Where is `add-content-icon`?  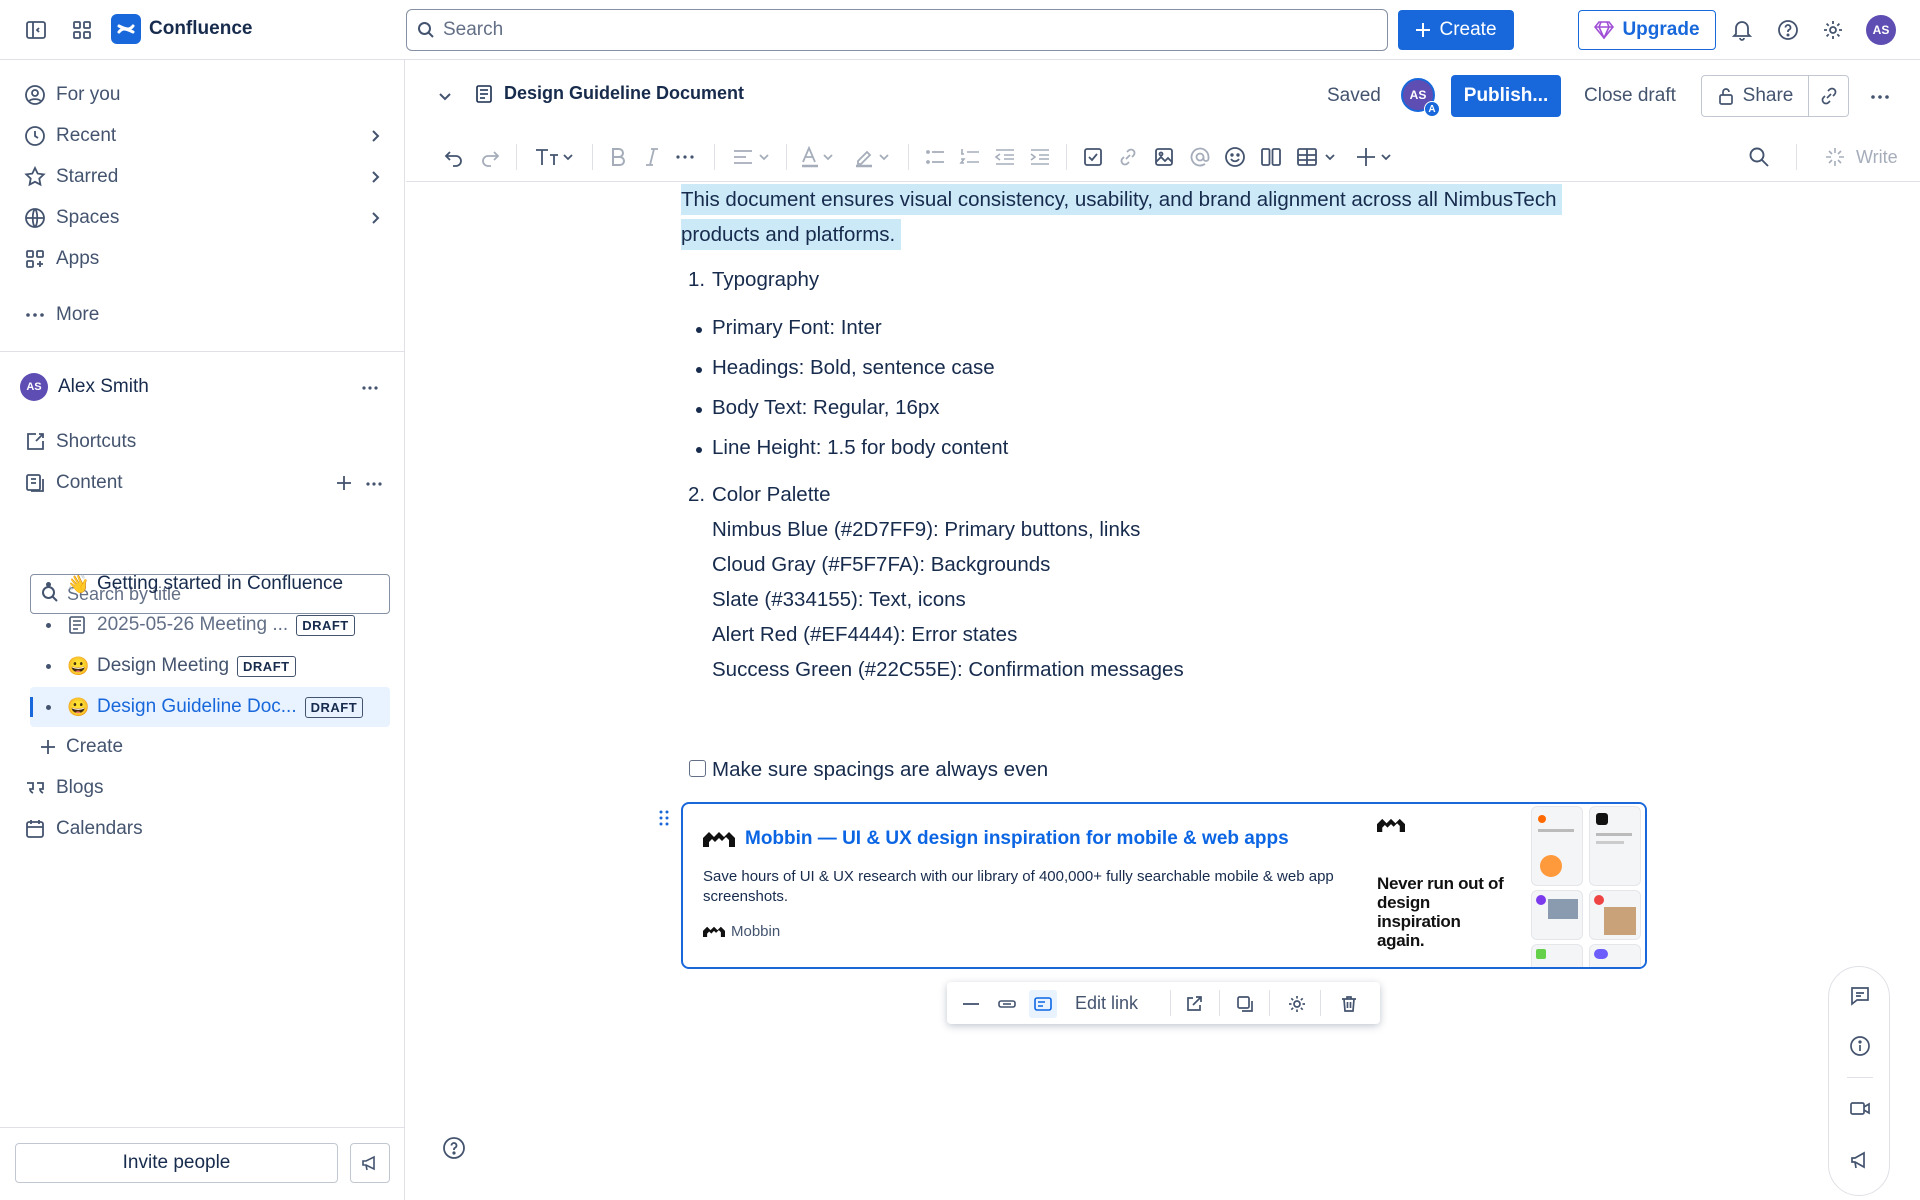
add-content-icon is located at coordinates (344, 483).